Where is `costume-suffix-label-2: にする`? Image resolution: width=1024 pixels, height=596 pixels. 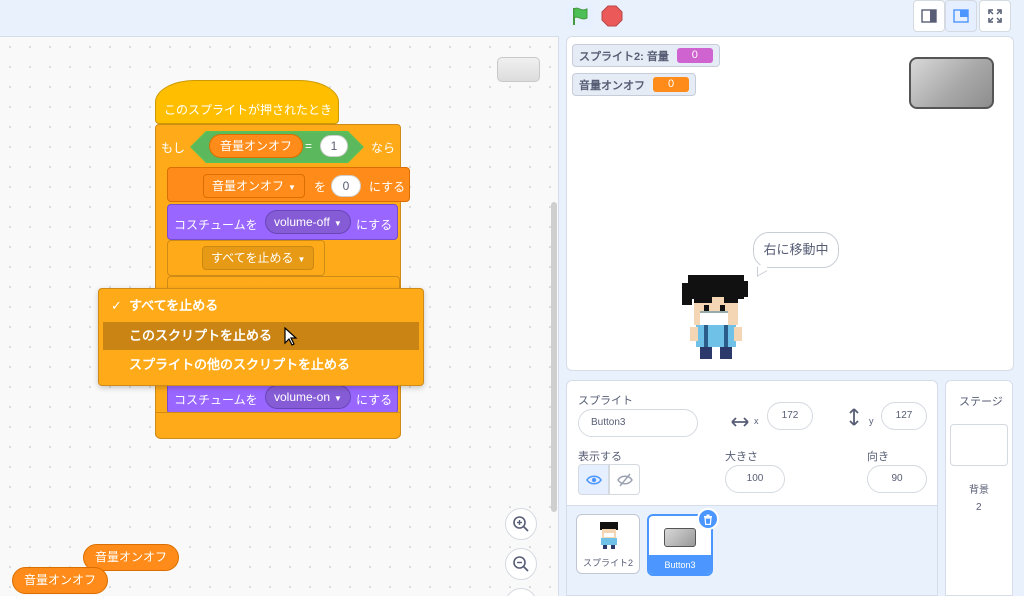 costume-suffix-label-2: にする is located at coordinates (374, 400).